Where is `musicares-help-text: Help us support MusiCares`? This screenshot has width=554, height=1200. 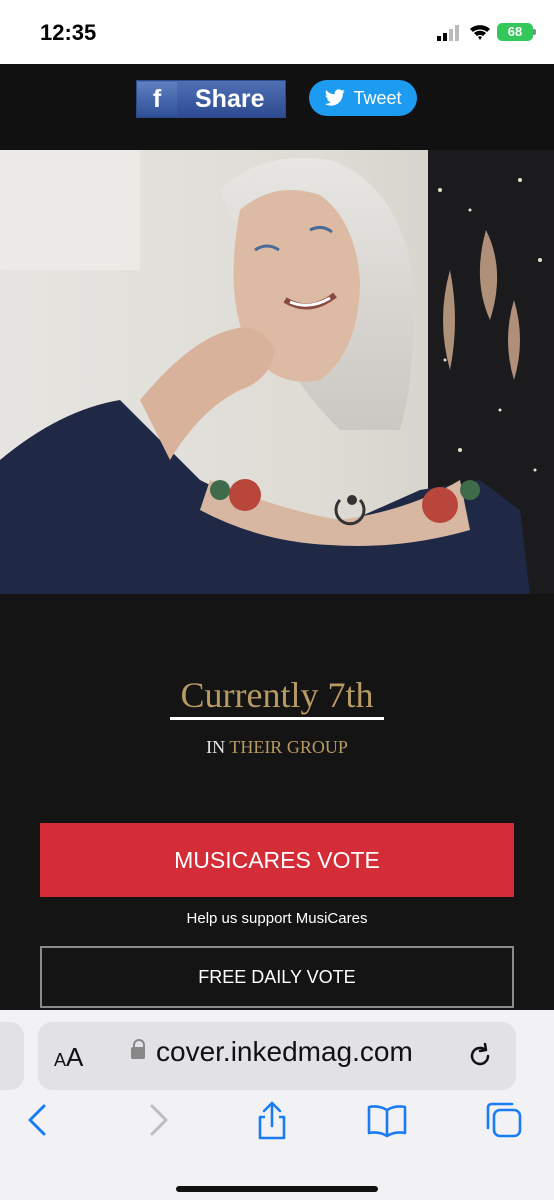 musicares-help-text: Help us support MusiCares is located at coordinates (277, 918).